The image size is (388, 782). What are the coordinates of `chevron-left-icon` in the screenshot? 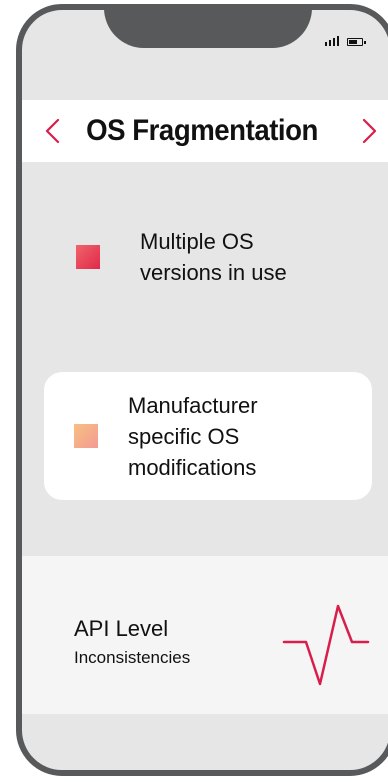 It's located at (52, 131).